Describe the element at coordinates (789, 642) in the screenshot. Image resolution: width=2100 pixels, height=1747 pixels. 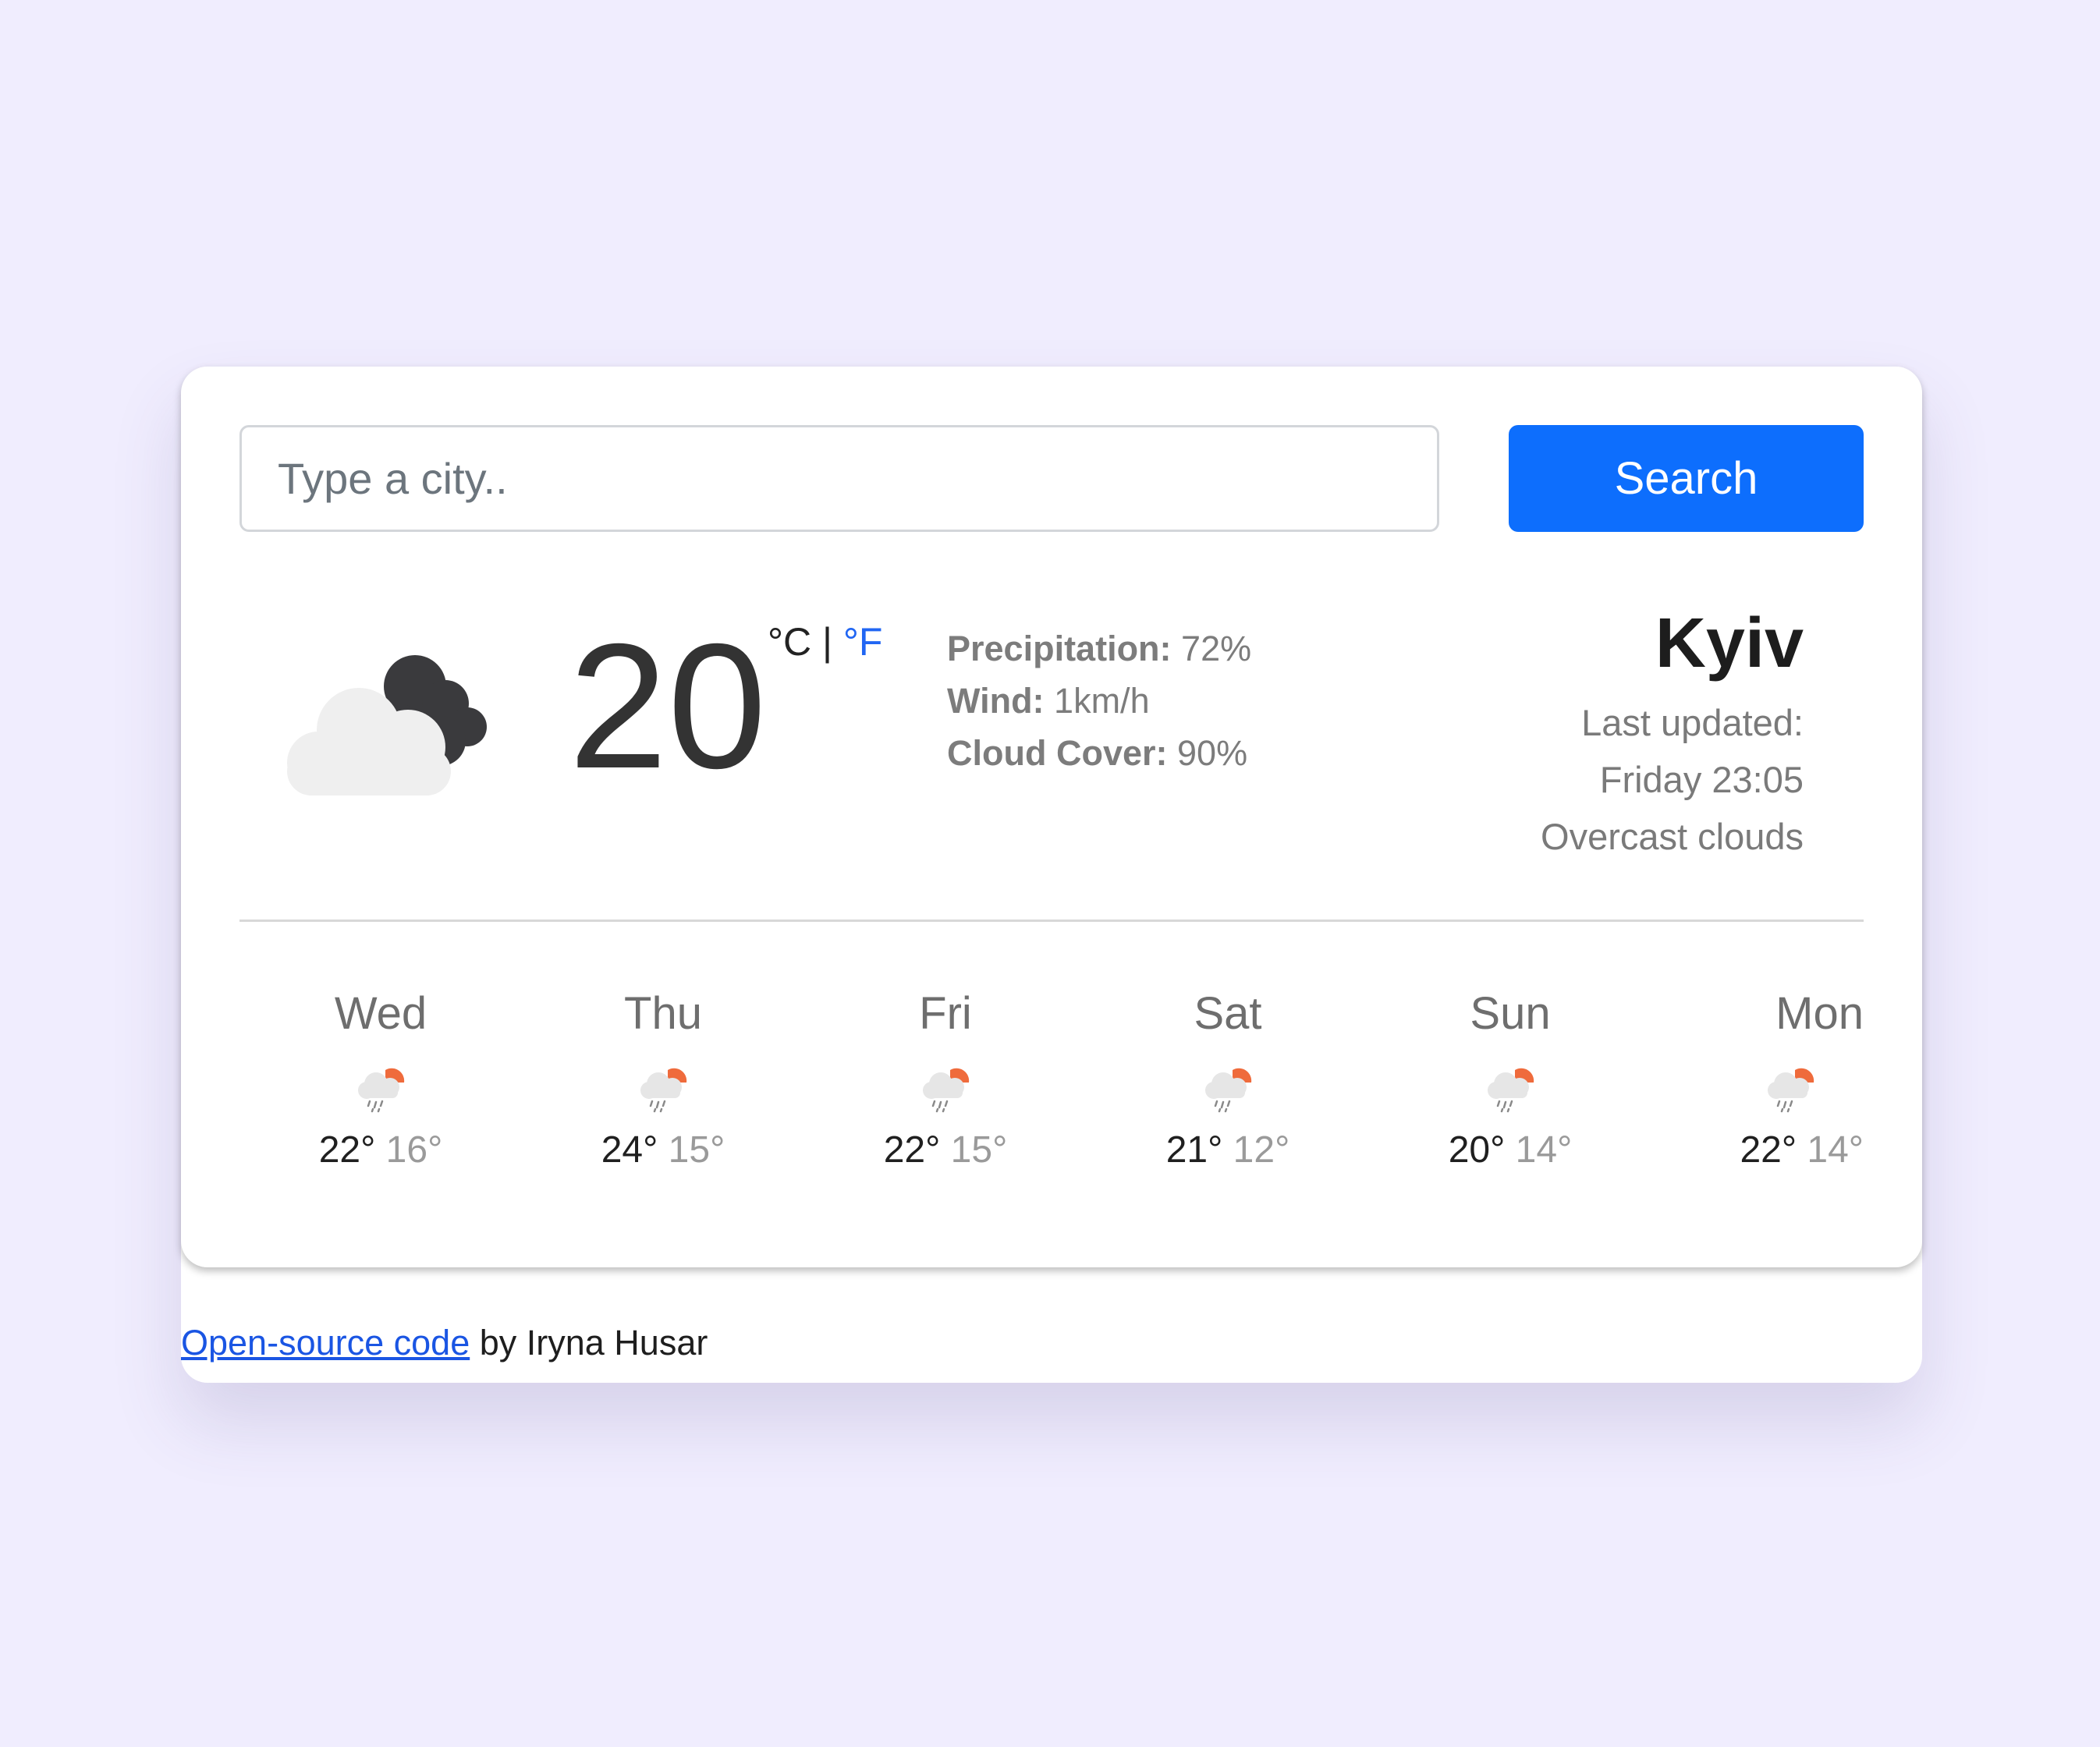
I see `unit-celsius: °C` at that location.